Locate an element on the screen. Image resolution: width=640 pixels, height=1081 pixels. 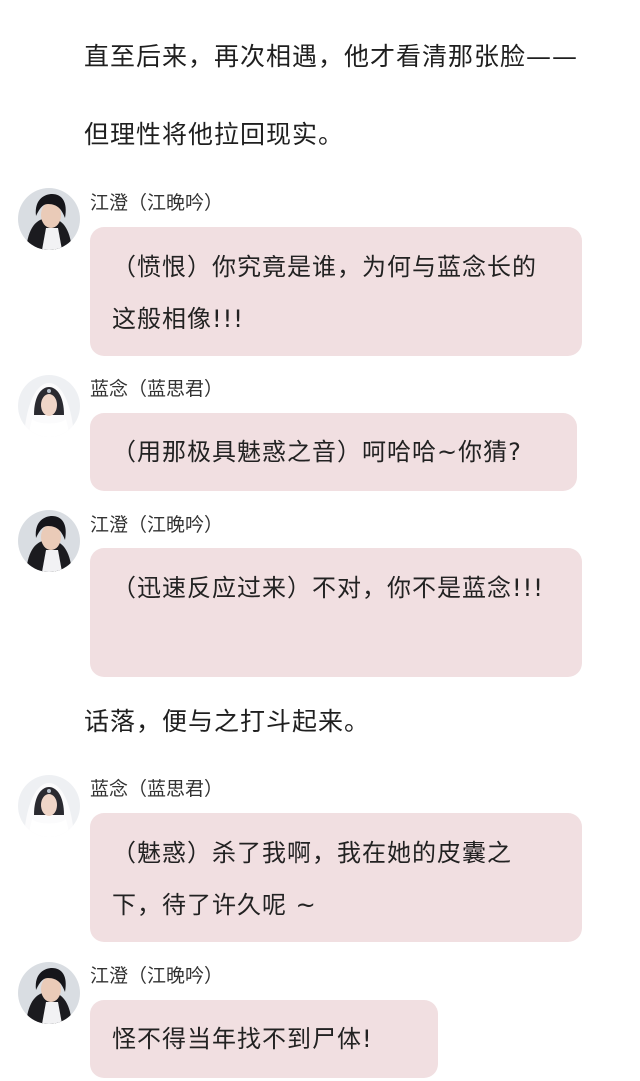
narration-line-3: 话落，便与之打斗起来。 is located at coordinates (227, 721).